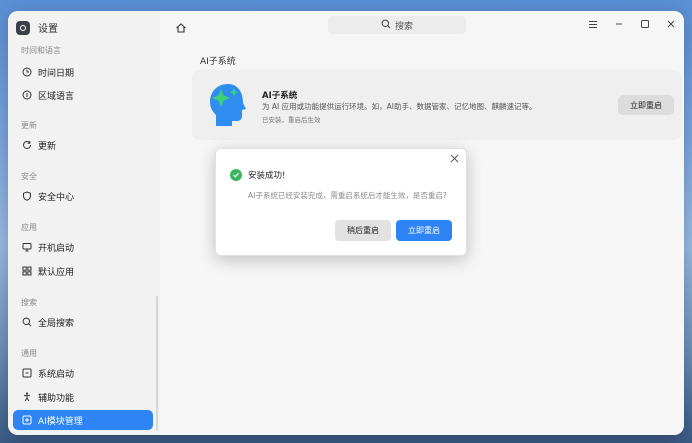 The height and width of the screenshot is (443, 692). Describe the element at coordinates (56, 96) in the screenshot. I see `sidebar-item-label: 区域语言` at that location.